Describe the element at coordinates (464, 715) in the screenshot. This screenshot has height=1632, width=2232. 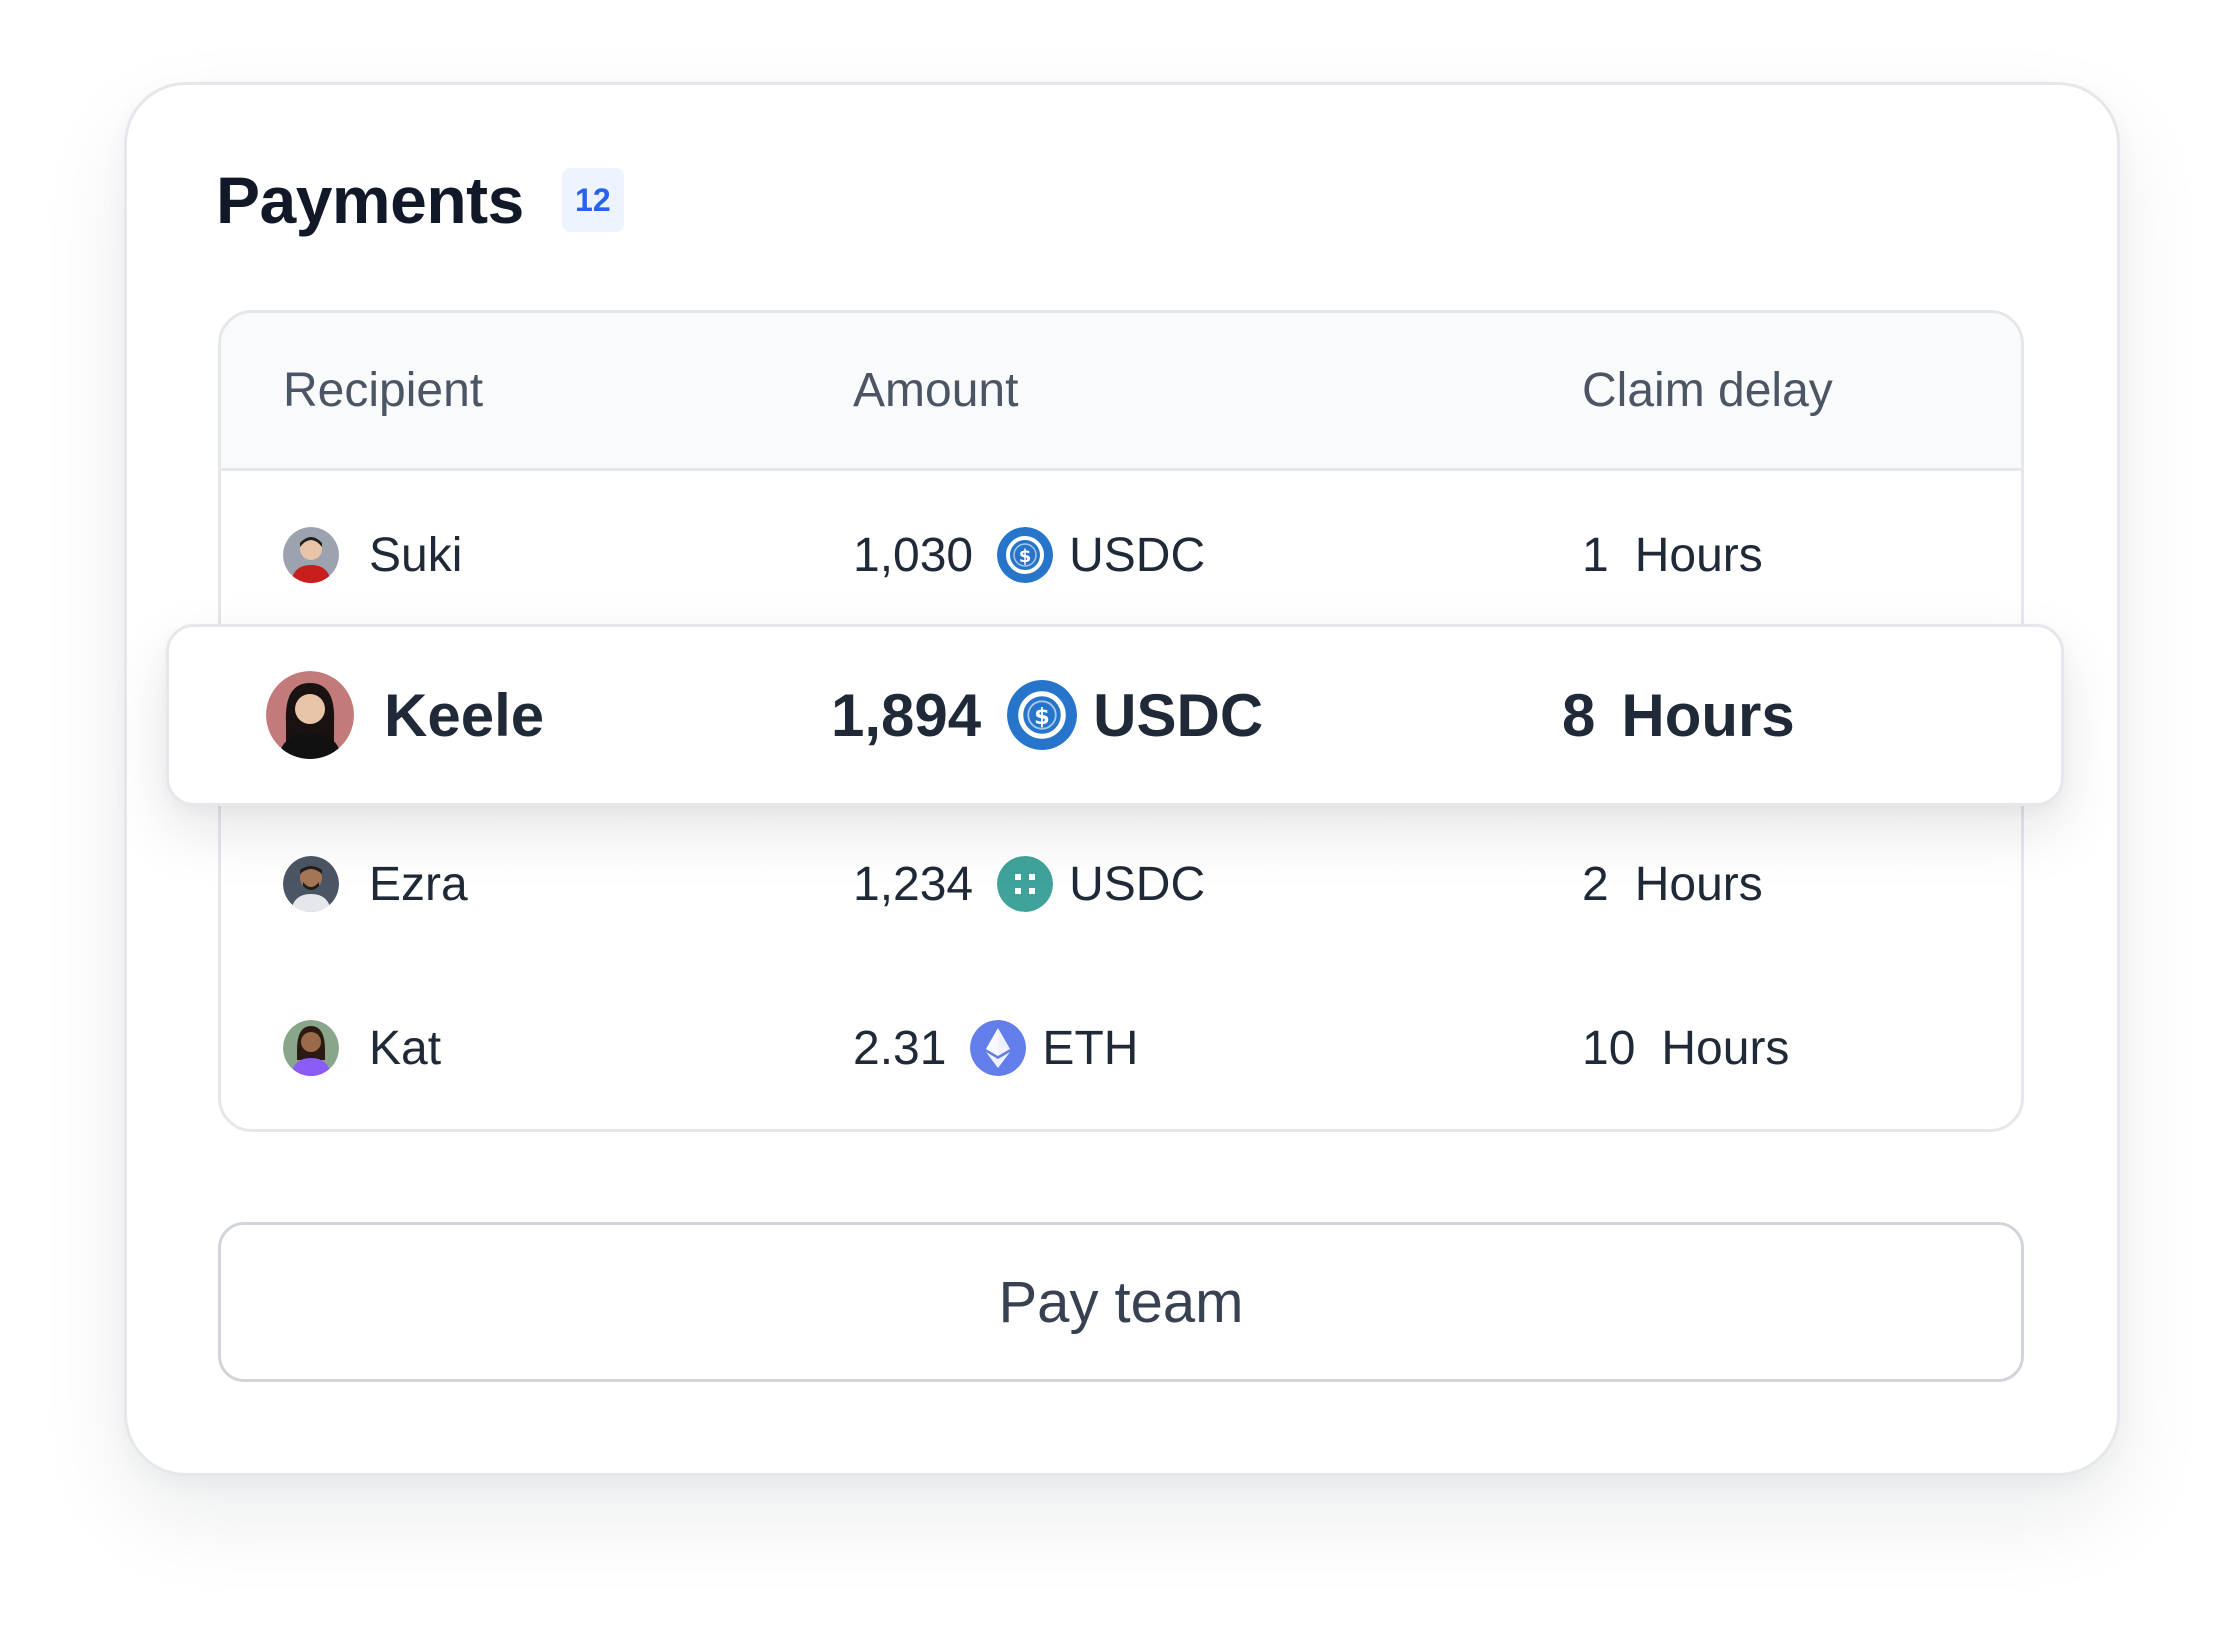
I see `recipient-name: Keele` at that location.